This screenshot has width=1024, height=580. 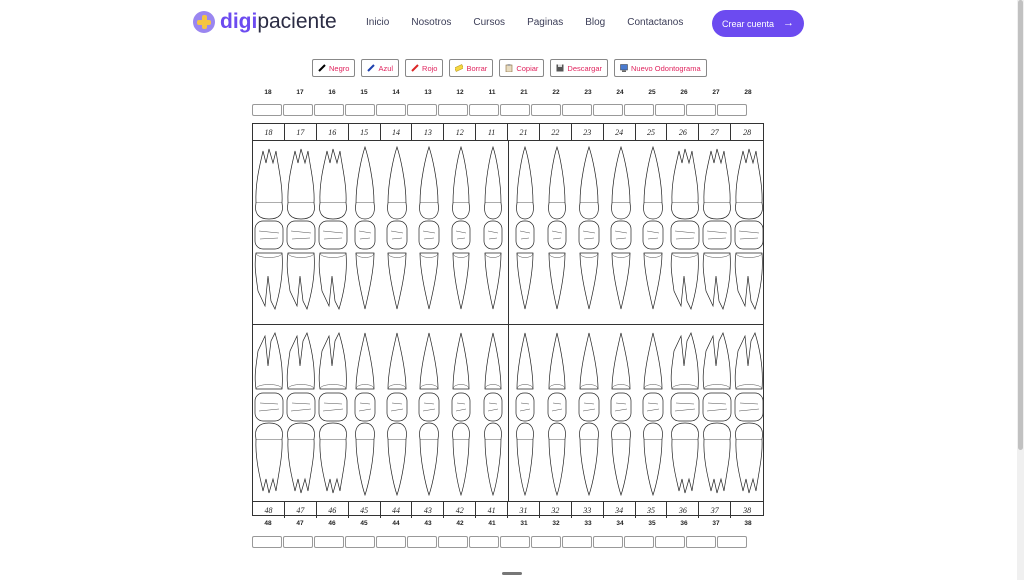 What do you see at coordinates (471, 68) in the screenshot?
I see `toolbar-button-borrar: Borrar` at bounding box center [471, 68].